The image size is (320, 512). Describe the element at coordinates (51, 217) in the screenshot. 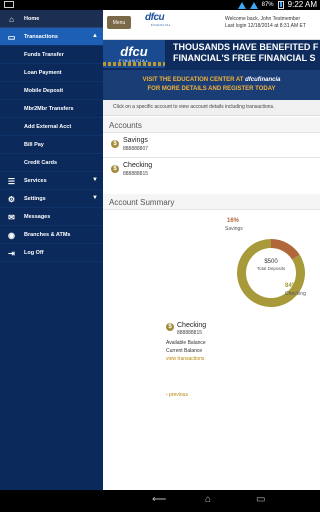

I see `sidebar-item-messages: ✉ Messages` at that location.